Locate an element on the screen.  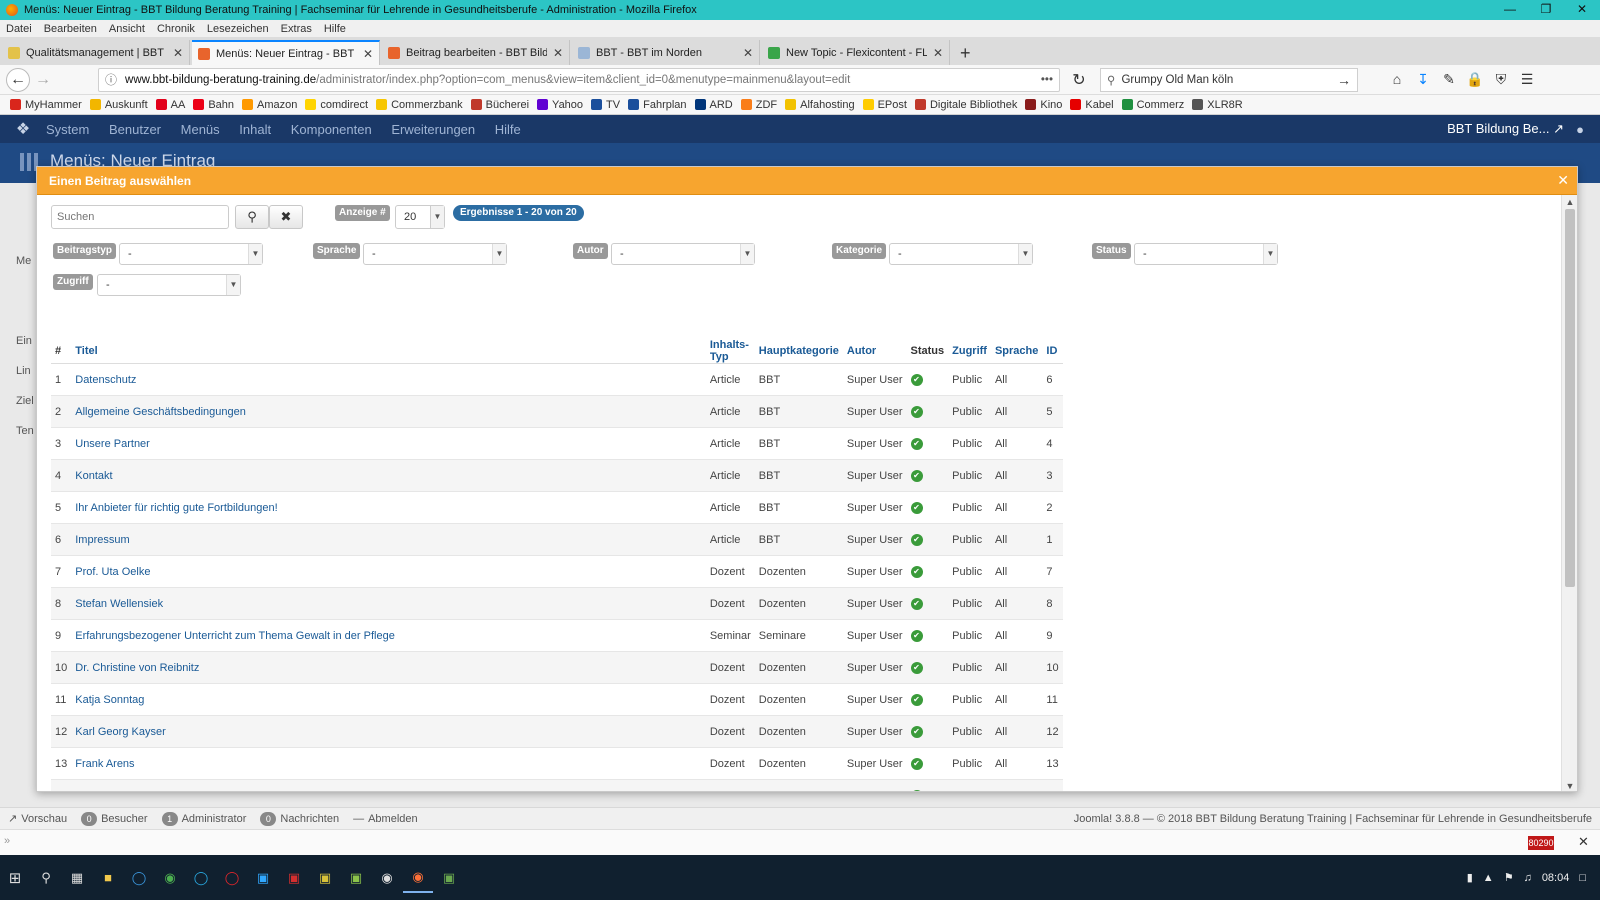
tools-icon: ✎ is located at coordinates (1449, 79).